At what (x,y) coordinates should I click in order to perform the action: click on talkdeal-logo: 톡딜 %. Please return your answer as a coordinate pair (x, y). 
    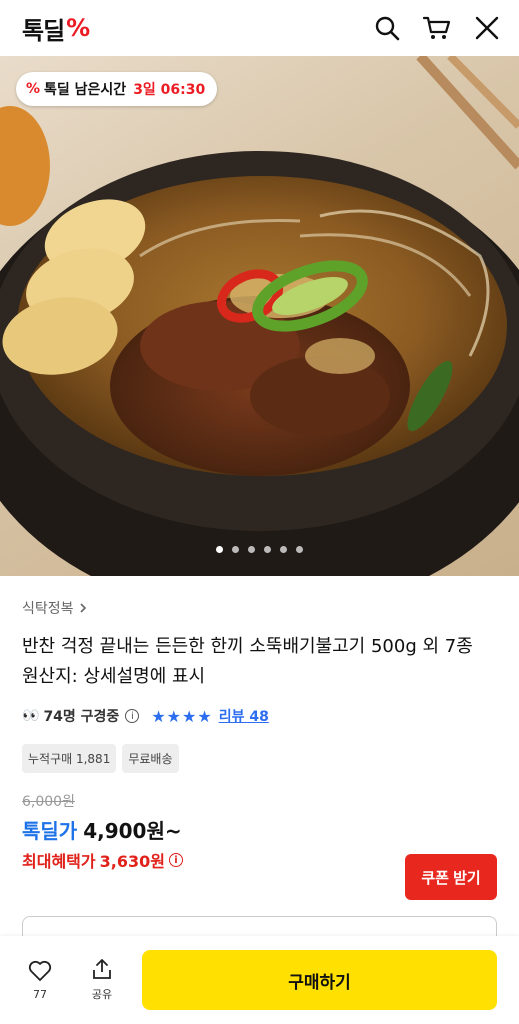
    Looking at the image, I should click on (56, 28).